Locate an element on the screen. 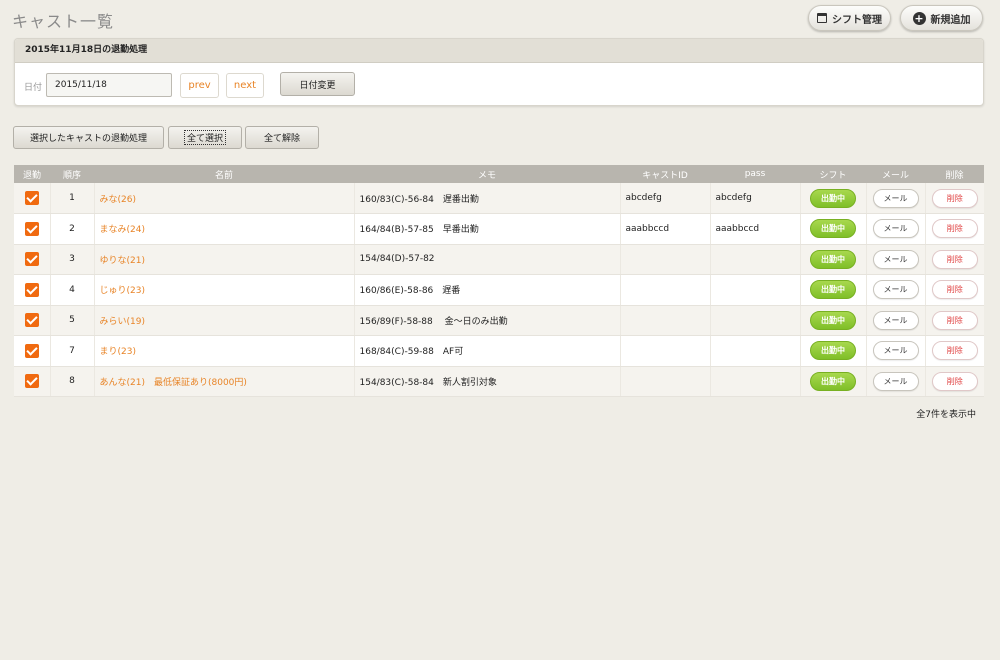  deselect-all-button: 全て解除 is located at coordinates (282, 137).